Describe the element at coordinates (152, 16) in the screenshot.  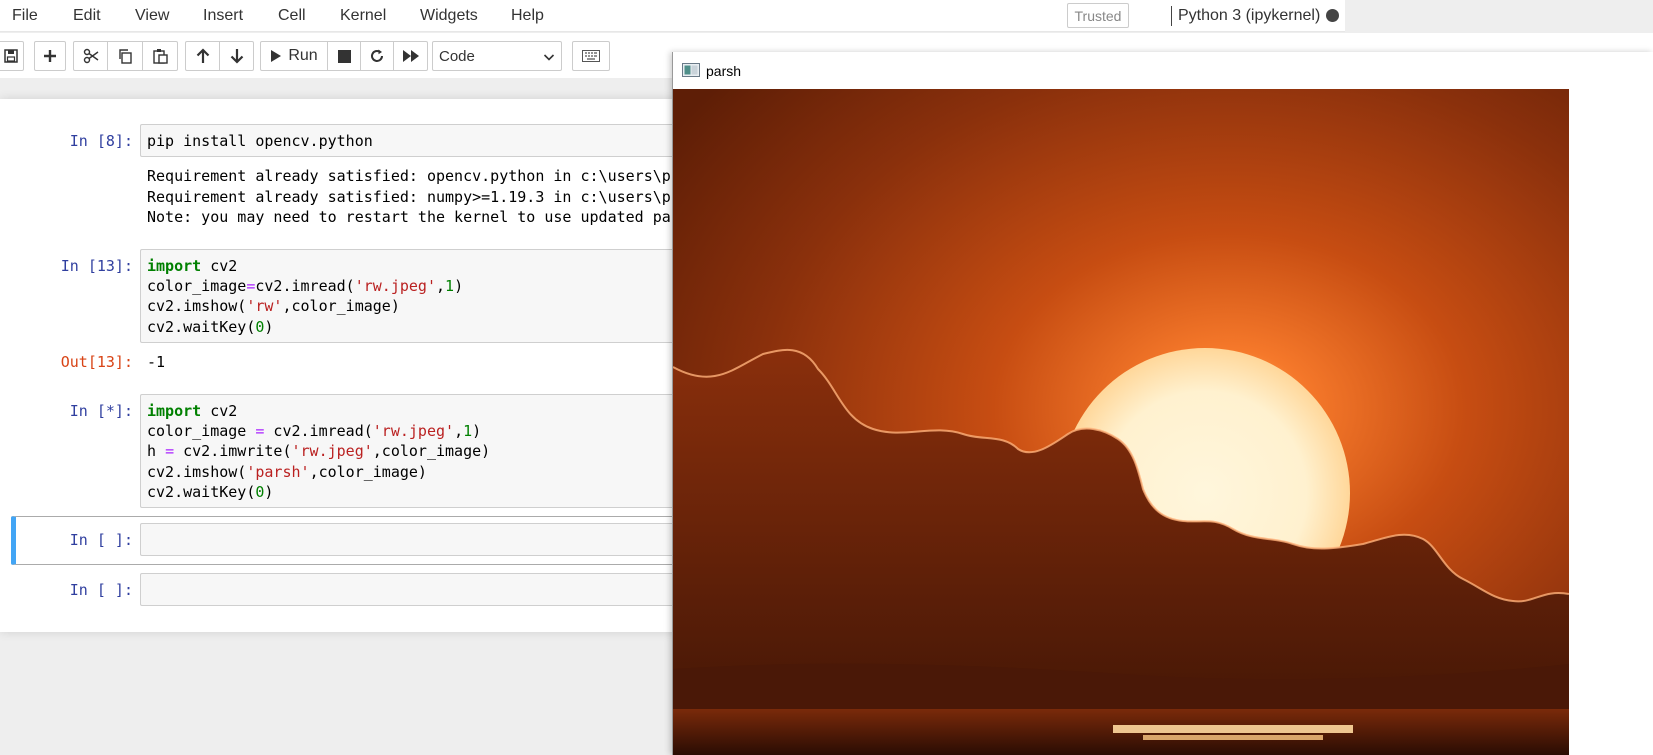
I see `menu-view: View` at that location.